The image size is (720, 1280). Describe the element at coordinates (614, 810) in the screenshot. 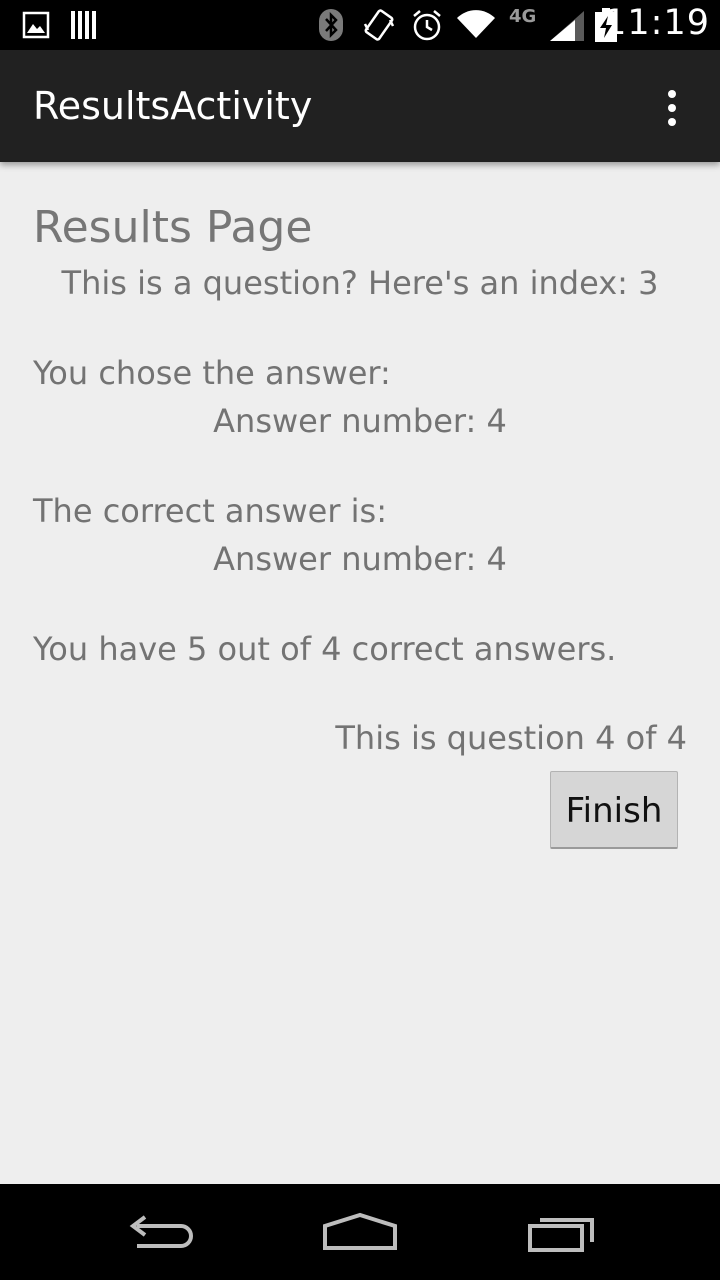

I see `finish-button: Finish` at that location.